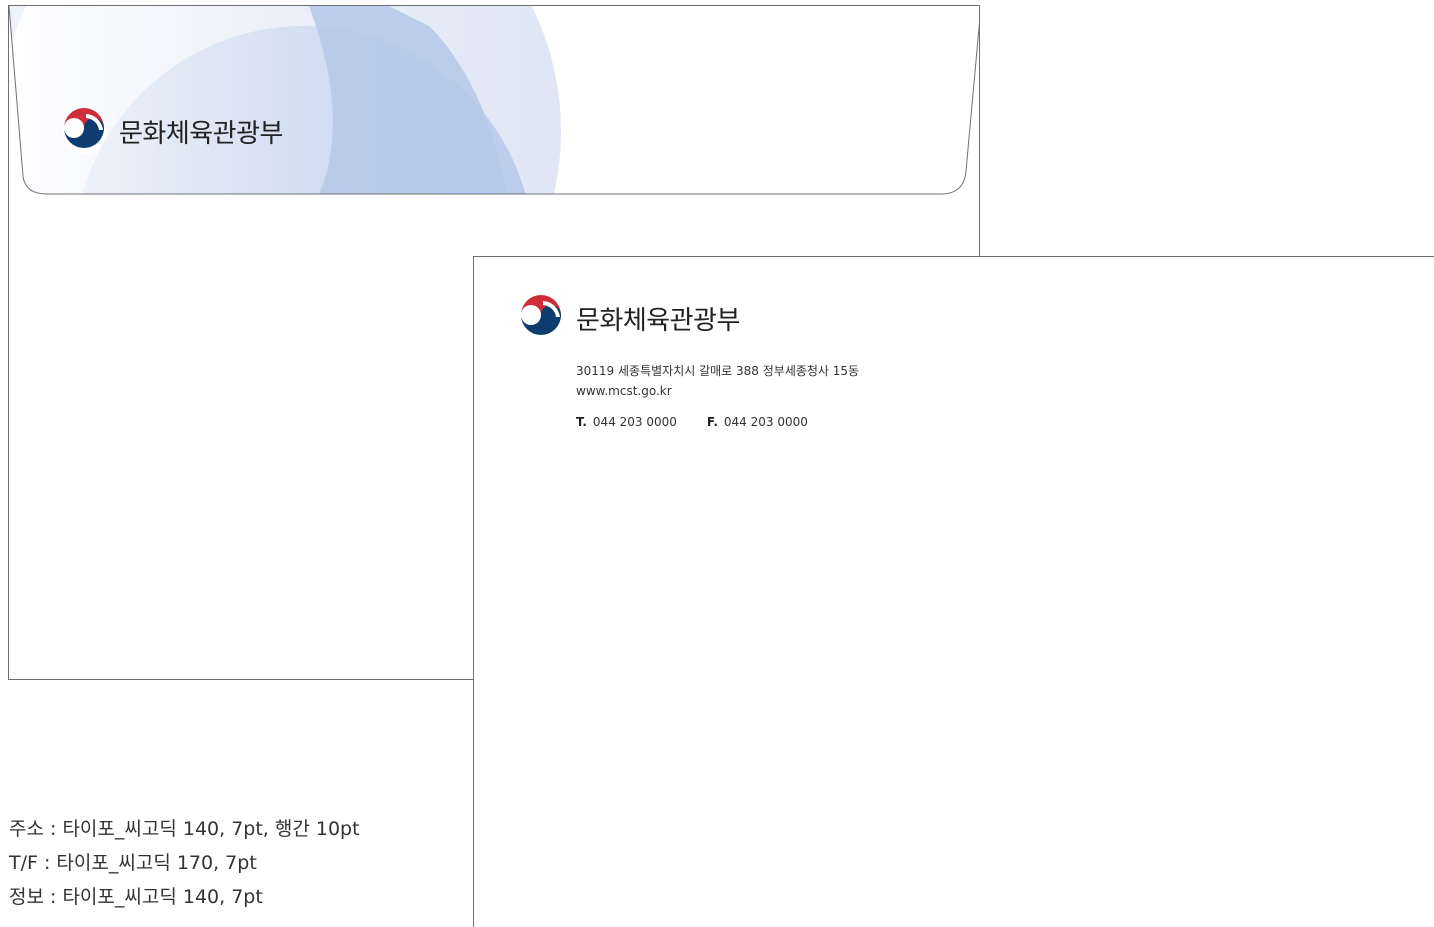  Describe the element at coordinates (712, 422) in the screenshot. I see `fax-label: F.` at that location.